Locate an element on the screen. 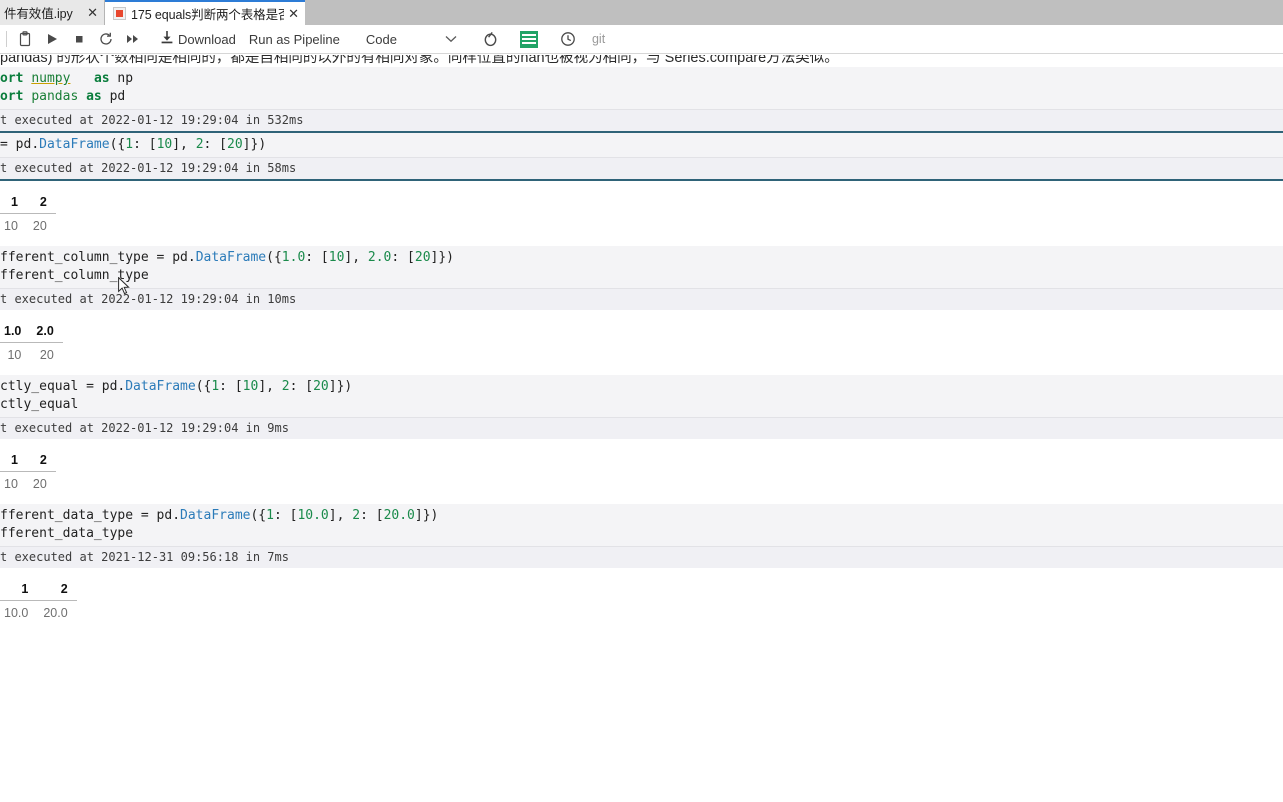 The image size is (1283, 802). play-icon is located at coordinates (51, 39).